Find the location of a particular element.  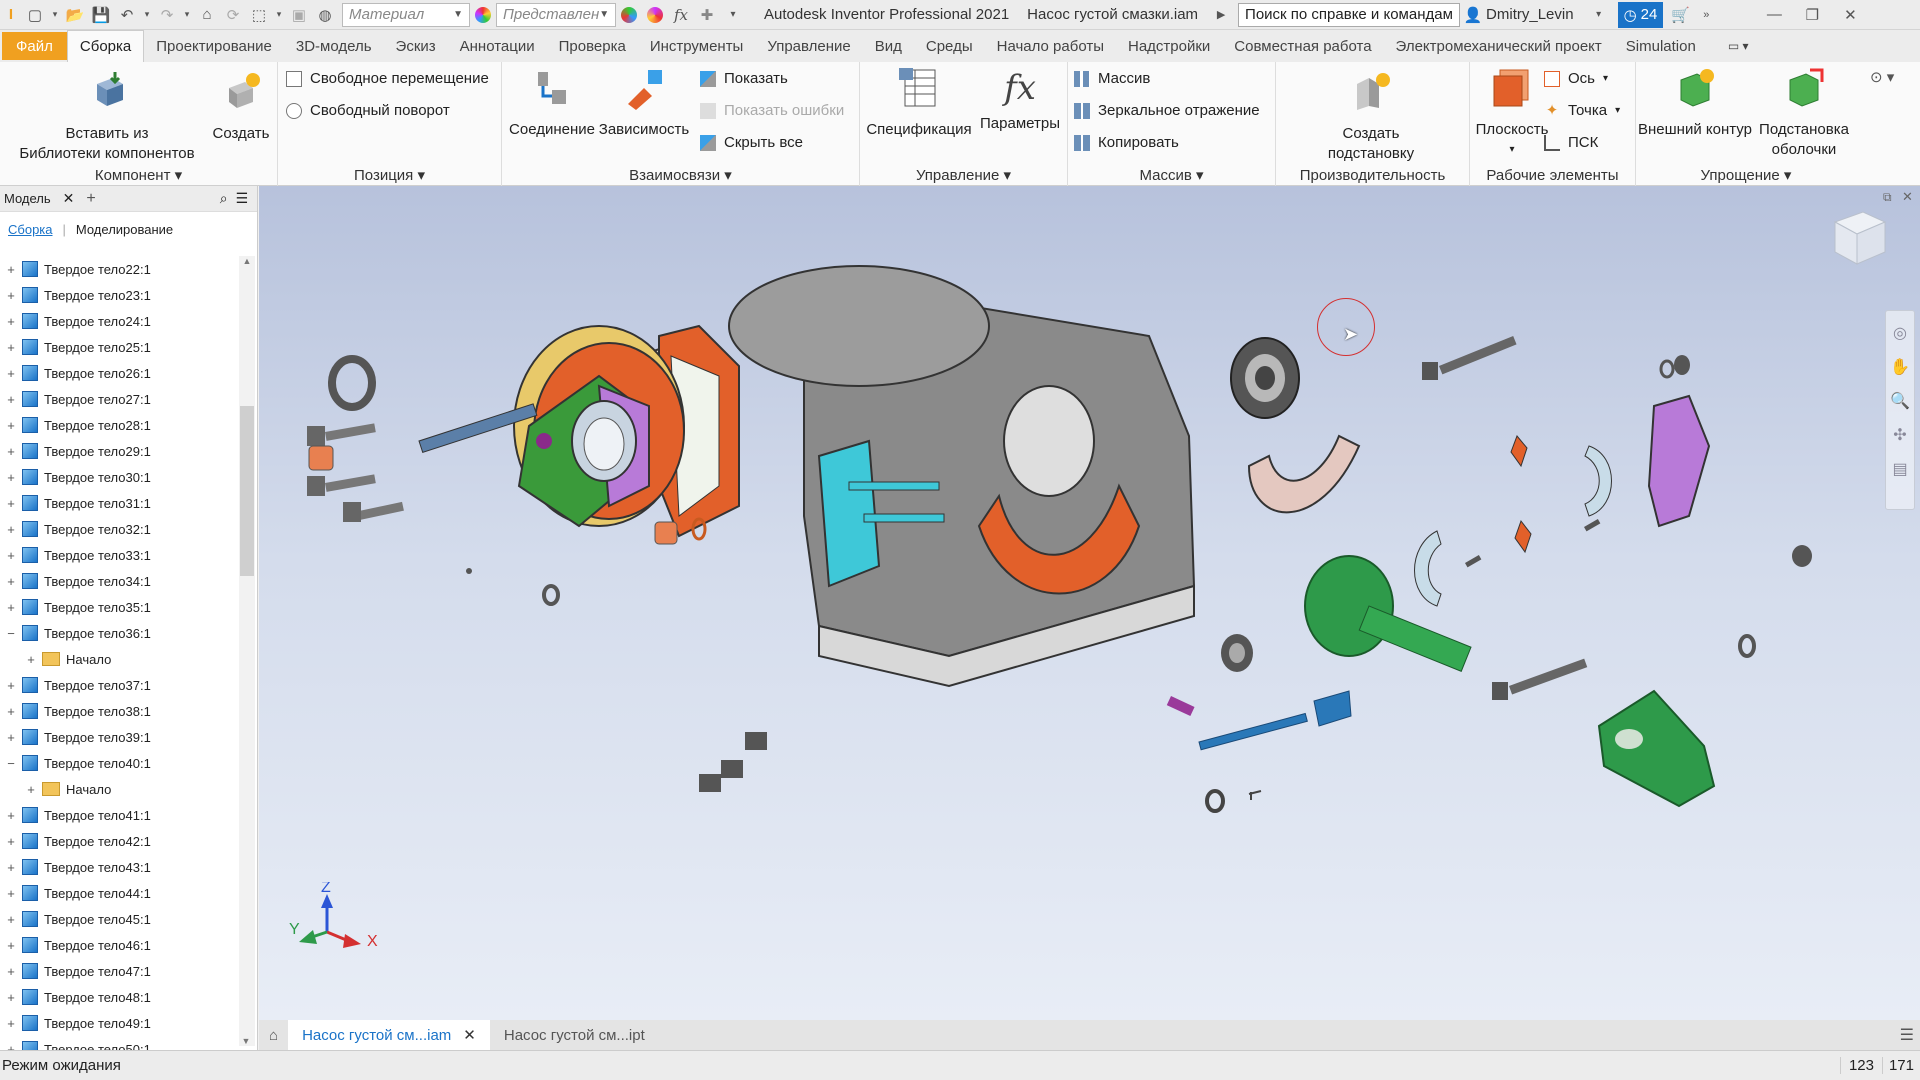

browser-scroll-thumb is located at coordinates (247, 491).